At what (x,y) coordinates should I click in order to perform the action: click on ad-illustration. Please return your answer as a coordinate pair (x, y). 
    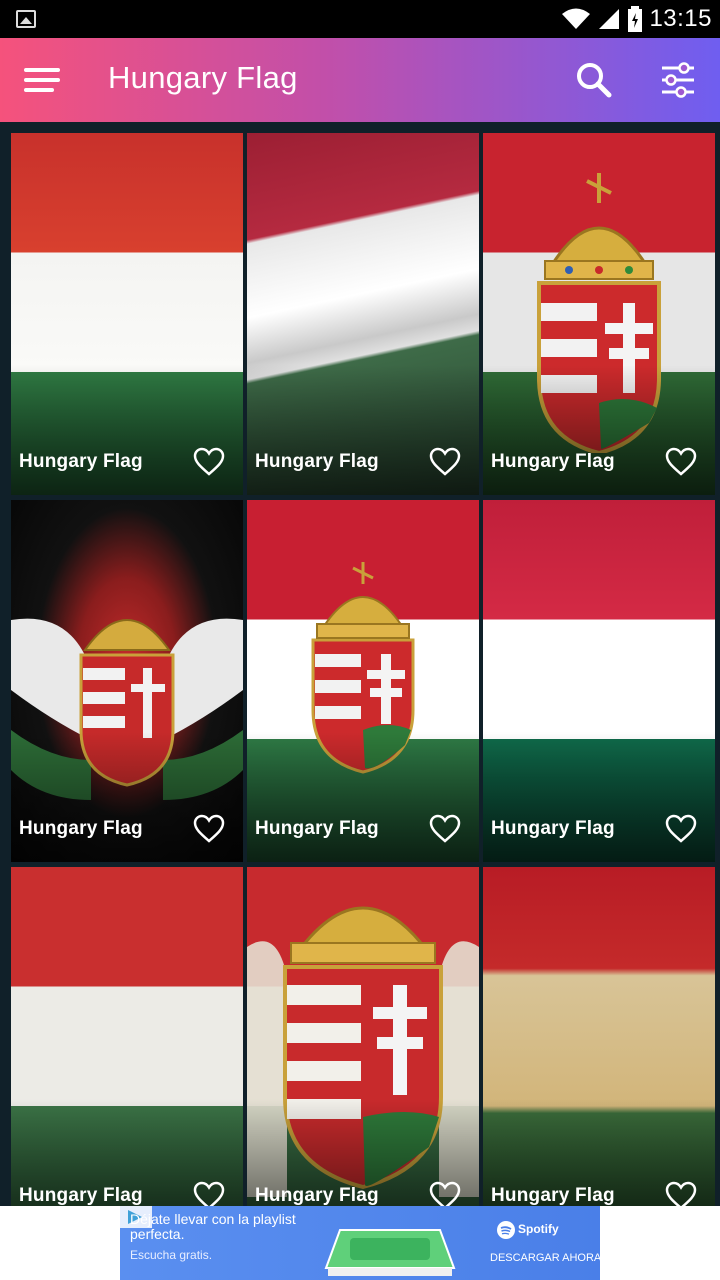
    Looking at the image, I should click on (390, 1252).